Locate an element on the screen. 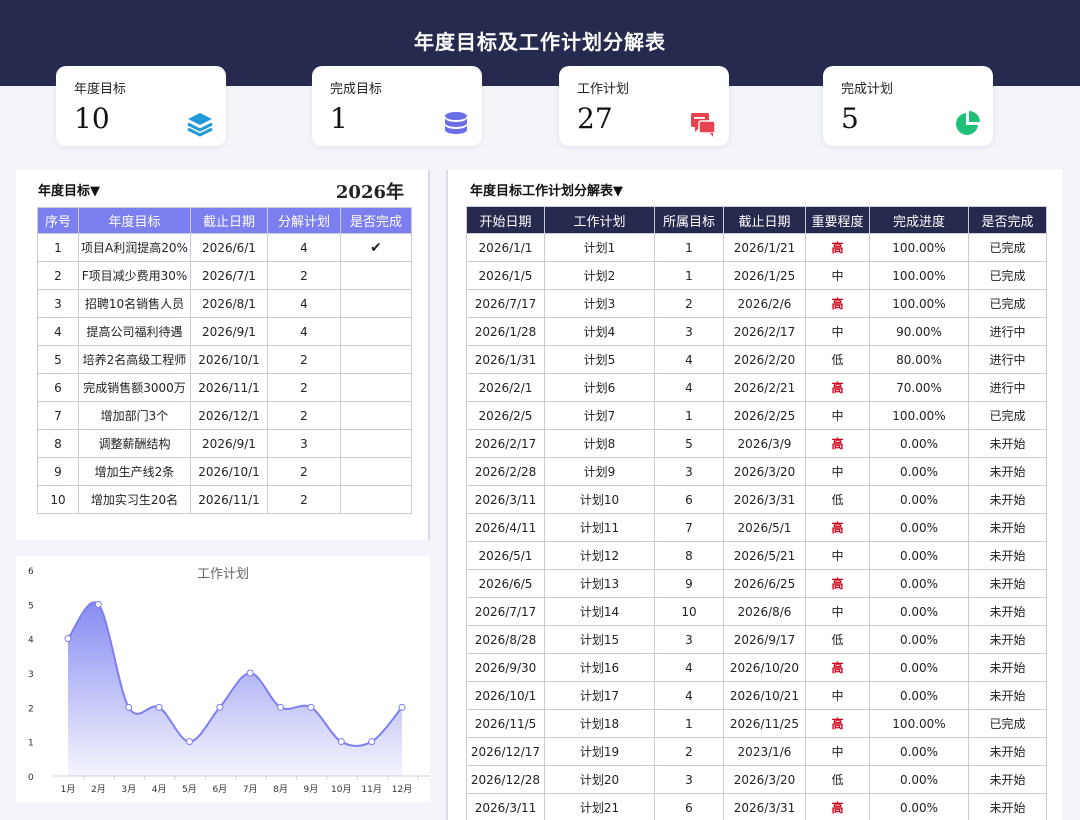 The width and height of the screenshot is (1080, 820). x-tick-label: 7月 is located at coordinates (250, 789).